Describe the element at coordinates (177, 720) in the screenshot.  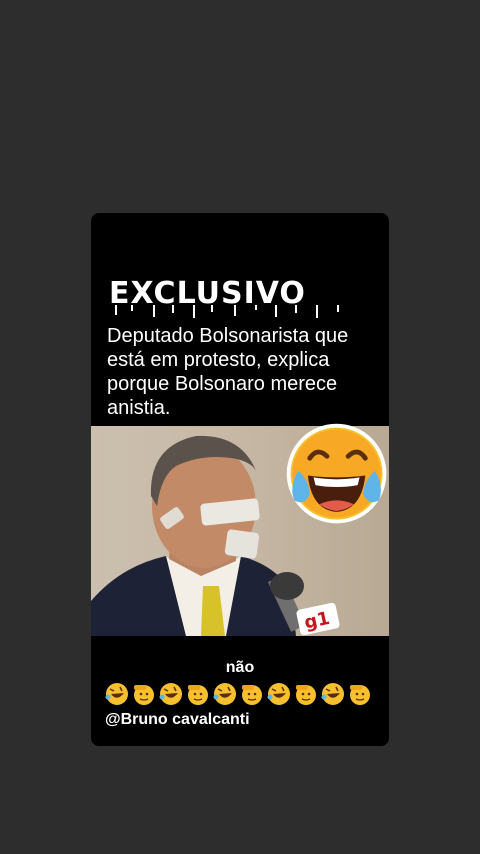
I see `author-handle: @Bruno cavalcanti` at that location.